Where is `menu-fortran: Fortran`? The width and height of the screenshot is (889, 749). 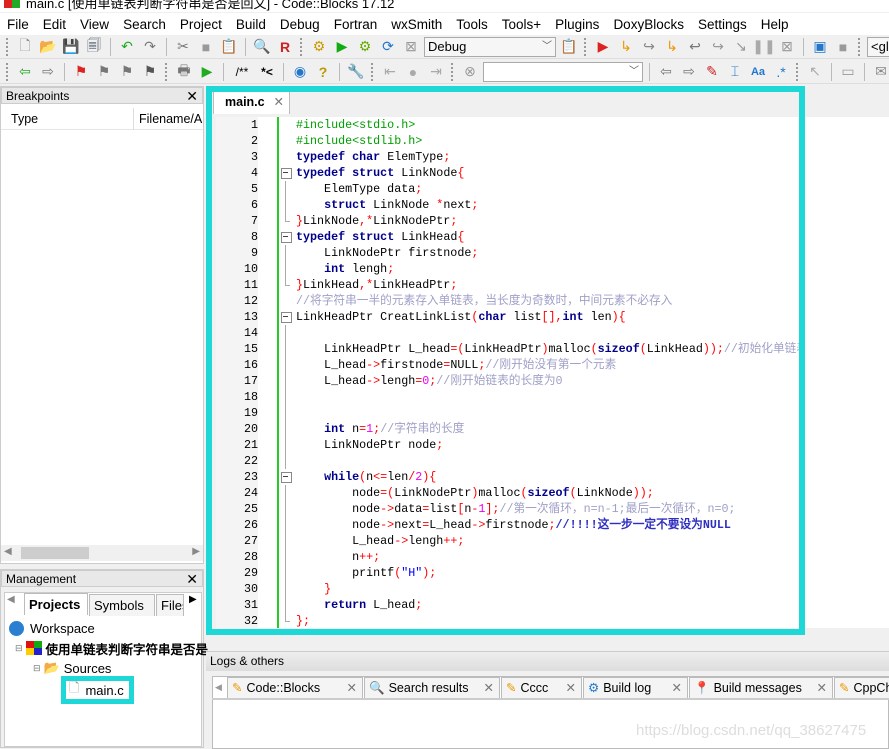 menu-fortran: Fortran is located at coordinates (356, 24).